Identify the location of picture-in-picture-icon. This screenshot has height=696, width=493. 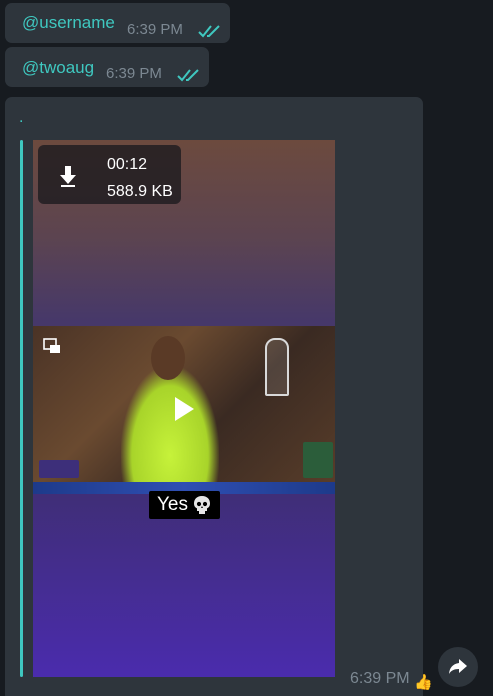
(52, 346).